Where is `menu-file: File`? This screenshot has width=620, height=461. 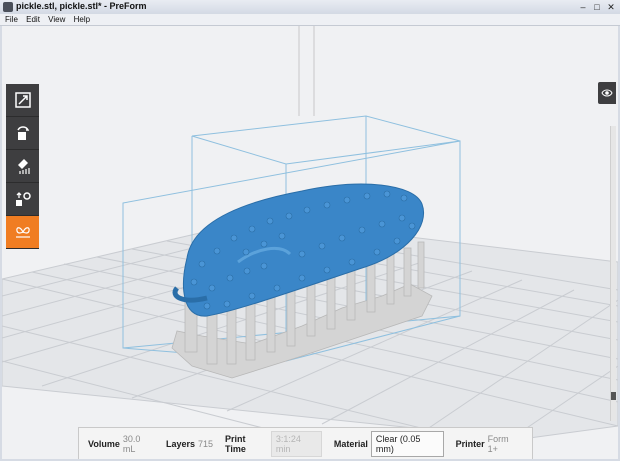 menu-file: File is located at coordinates (10, 19).